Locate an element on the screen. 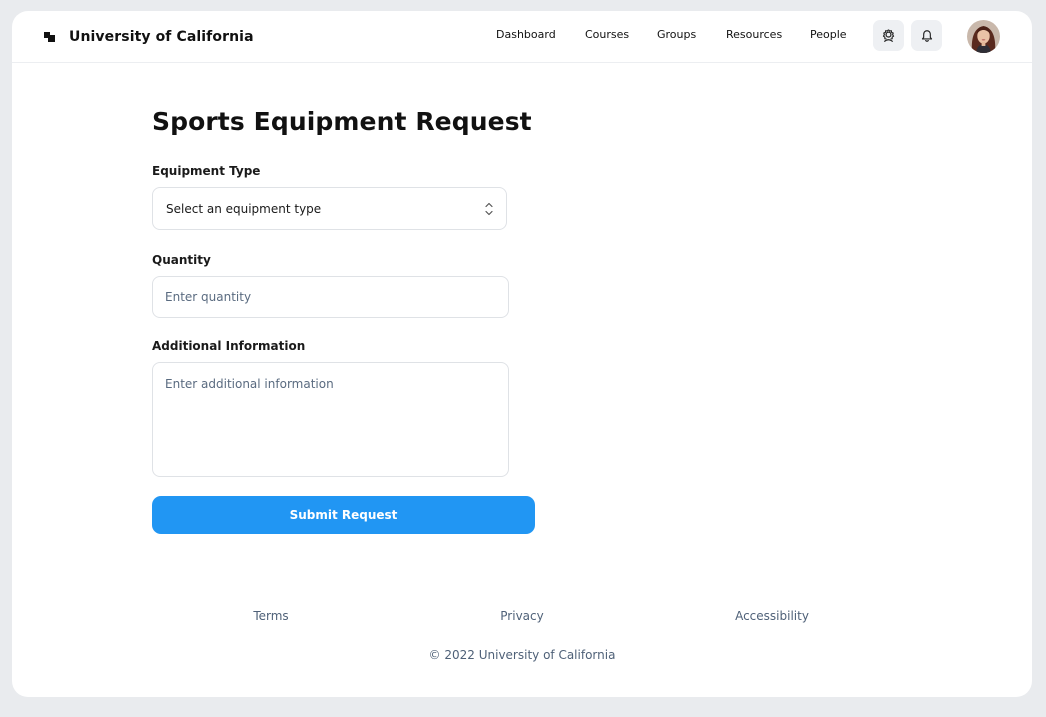 The height and width of the screenshot is (717, 1046). footer-link-accessibility: Accessibility is located at coordinates (772, 616).